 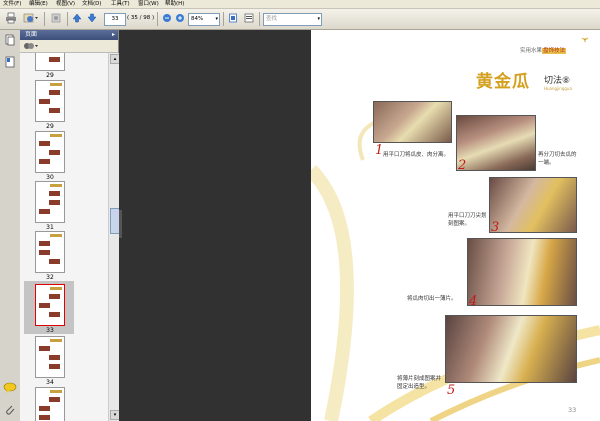 What do you see at coordinates (558, 88) in the screenshot?
I see `page-subtitle: Huangjinggua` at bounding box center [558, 88].